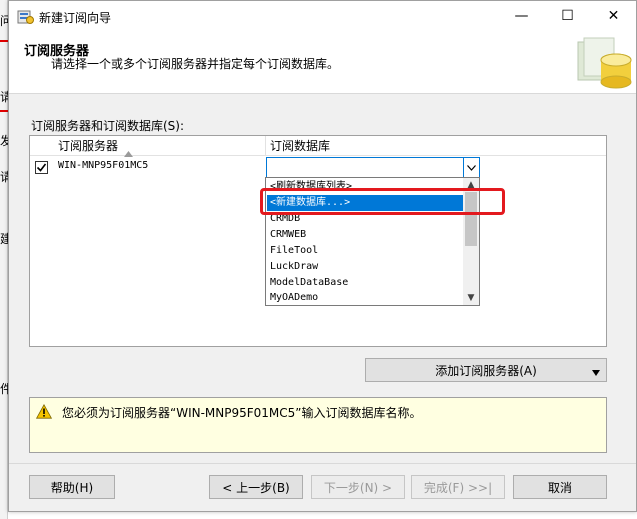 The width and height of the screenshot is (637, 519). I want to click on subscription-database-combobox, so click(373, 167).